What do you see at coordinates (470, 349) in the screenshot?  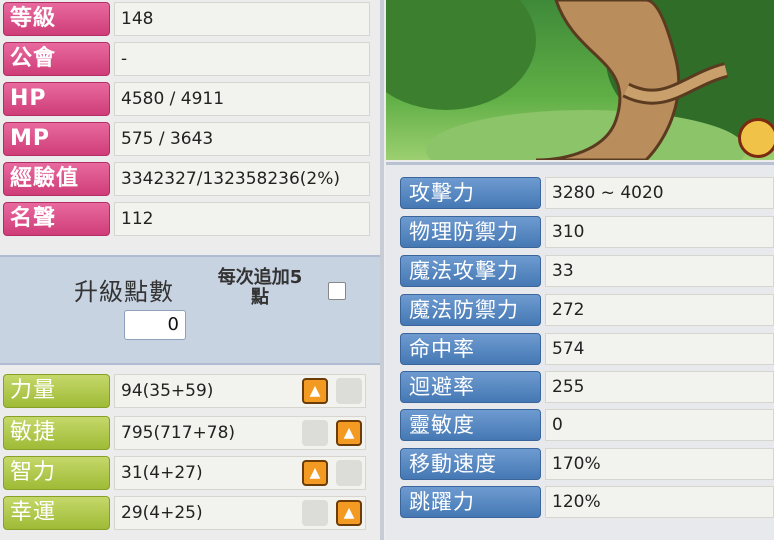 I see `label-accuracy: 命中率` at bounding box center [470, 349].